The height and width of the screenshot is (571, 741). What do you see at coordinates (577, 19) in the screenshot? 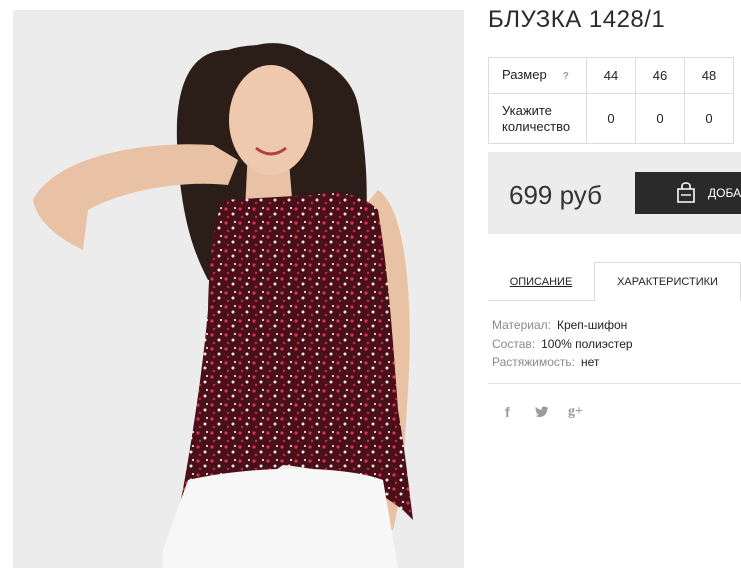
I see `product-title: БЛУЗКА 1428/1` at bounding box center [577, 19].